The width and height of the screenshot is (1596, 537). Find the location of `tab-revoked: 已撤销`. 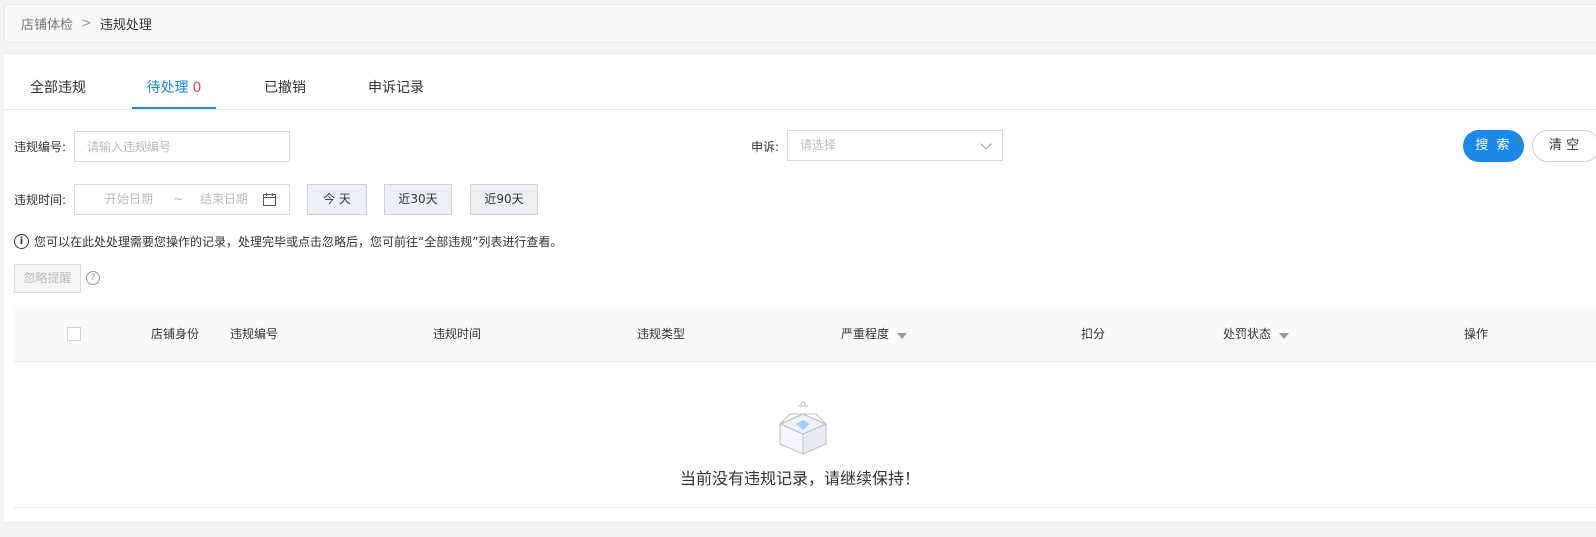

tab-revoked: 已撤销 is located at coordinates (285, 82).